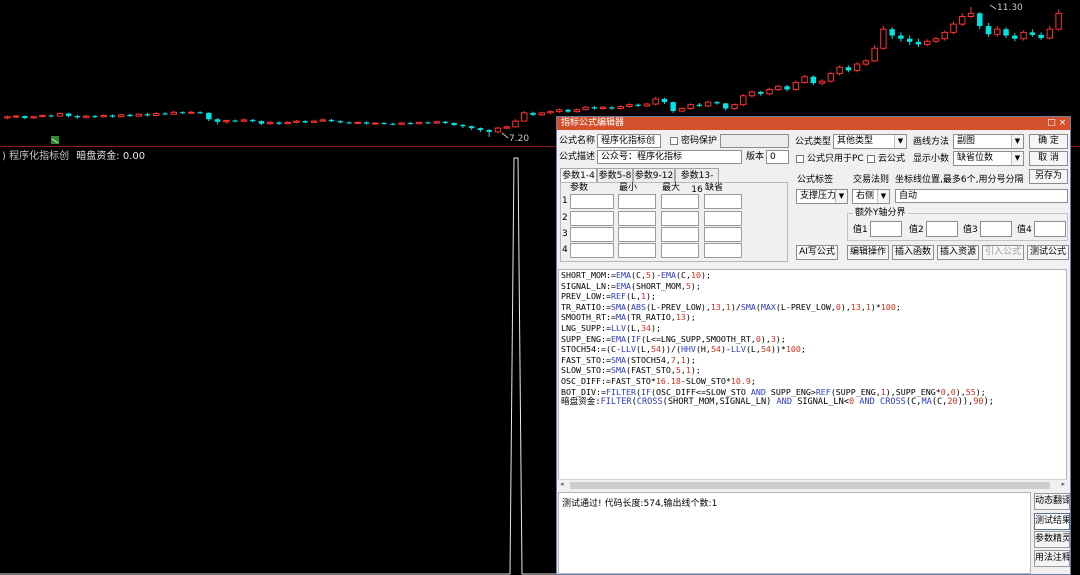 The width and height of the screenshot is (1080, 575). Describe the element at coordinates (1052, 521) in the screenshot. I see `test-result-button: 测试结果` at that location.